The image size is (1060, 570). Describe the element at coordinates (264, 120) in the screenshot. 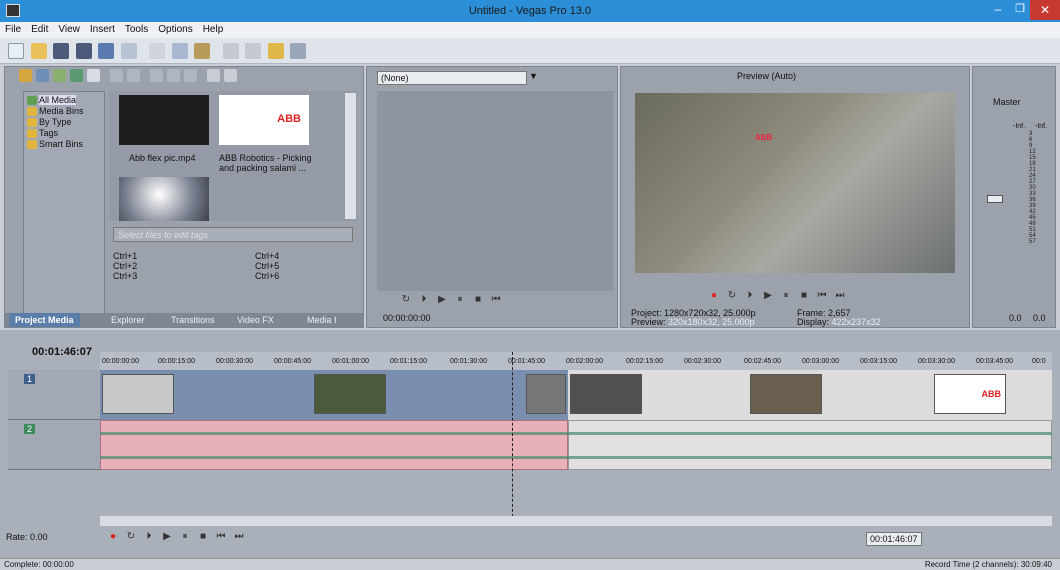

I see `media-thumb-2: ABB` at that location.